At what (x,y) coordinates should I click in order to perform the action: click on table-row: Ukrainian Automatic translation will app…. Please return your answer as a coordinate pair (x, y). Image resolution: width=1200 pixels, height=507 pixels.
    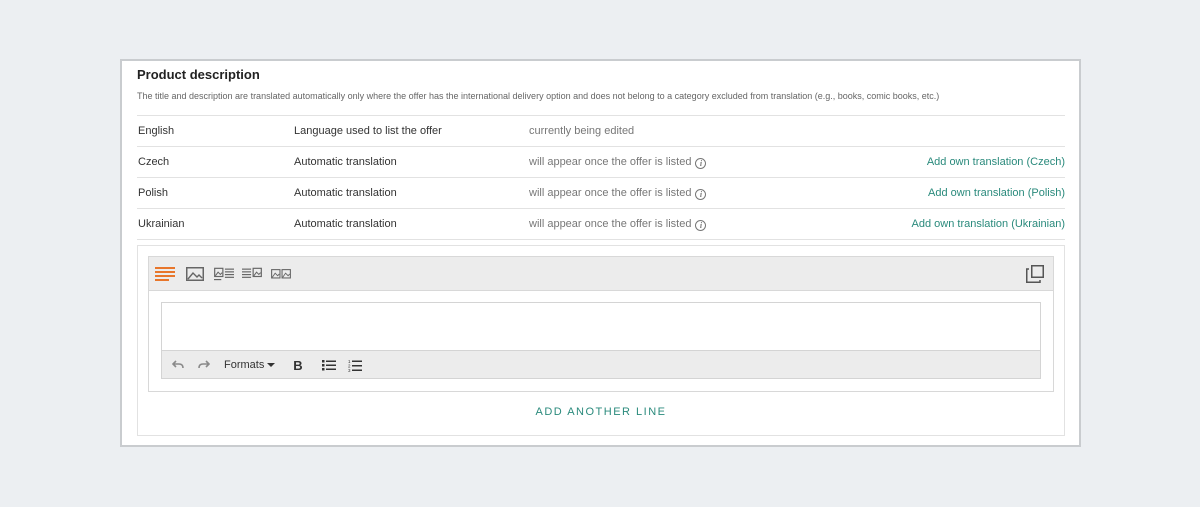
    Looking at the image, I should click on (601, 224).